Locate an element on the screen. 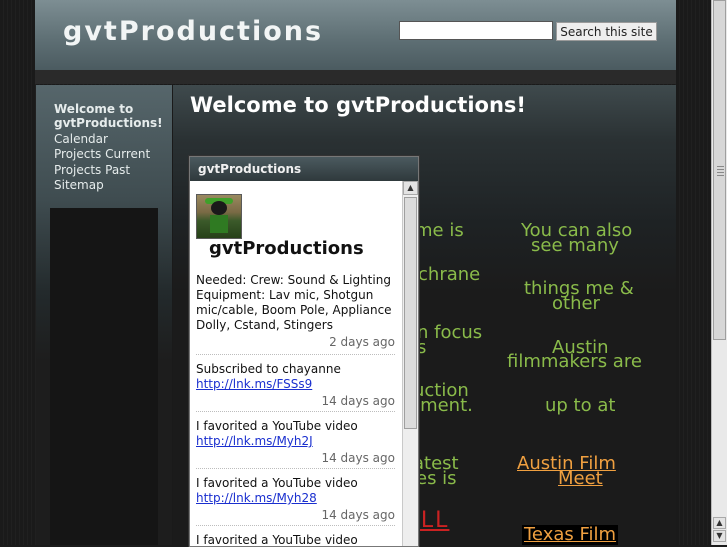 This screenshot has height=547, width=727. austin-film-meet-link: Meet is located at coordinates (580, 479).